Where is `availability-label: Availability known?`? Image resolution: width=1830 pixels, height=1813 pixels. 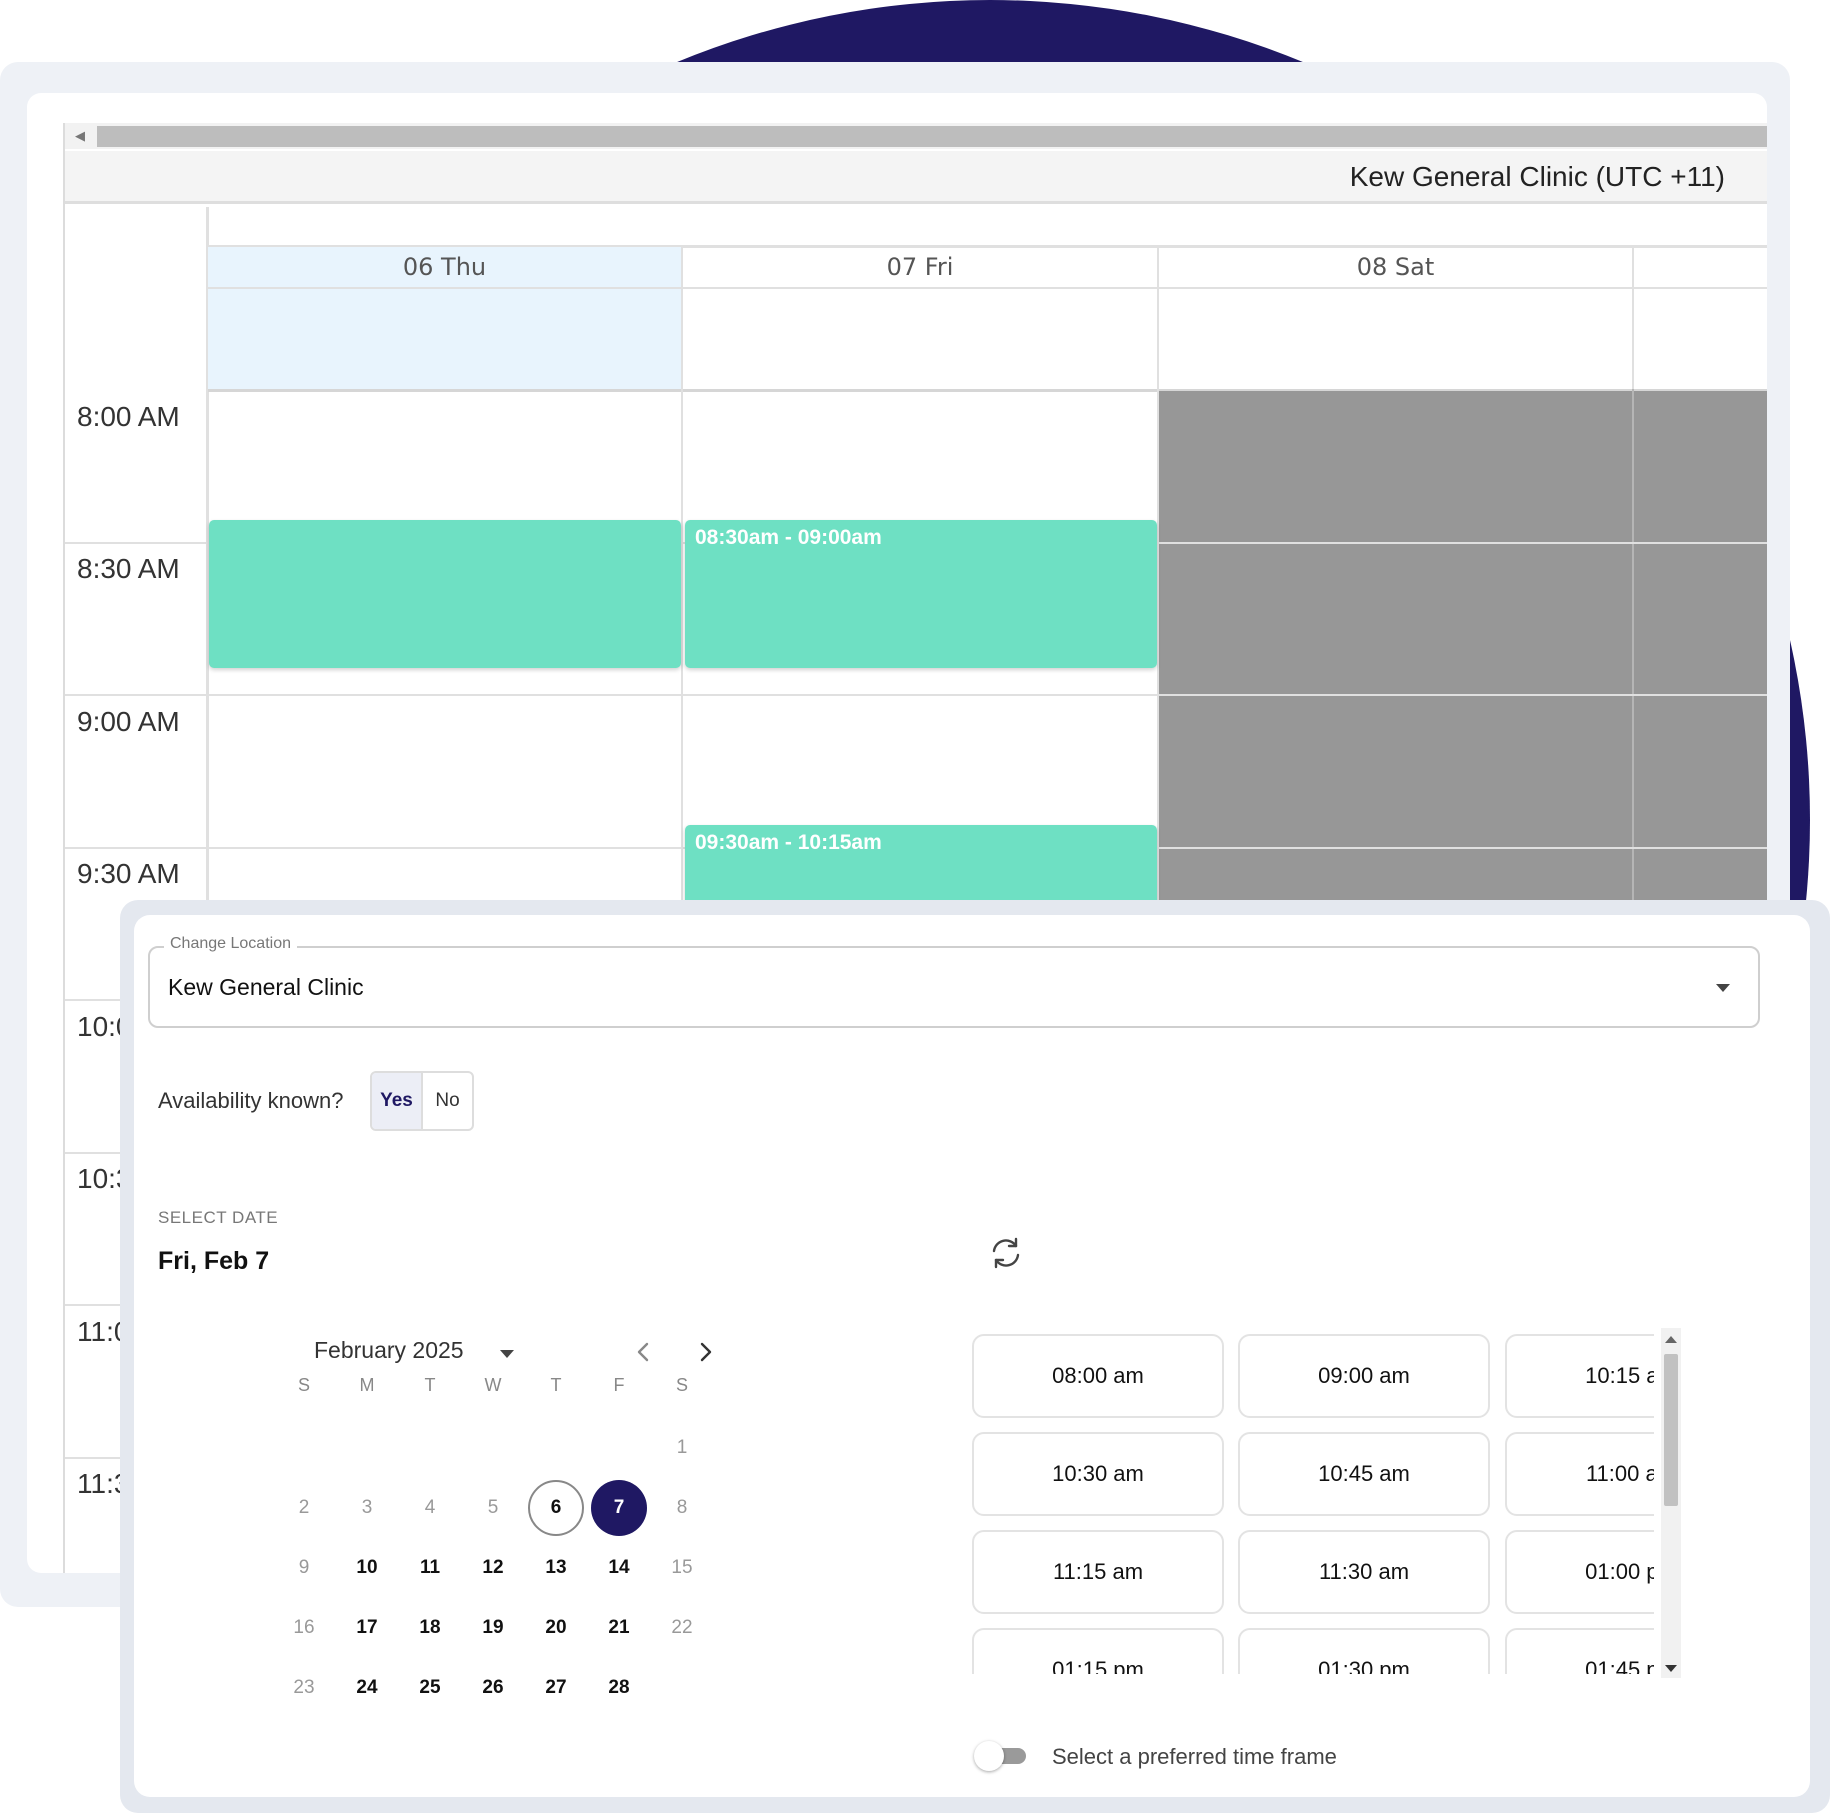
availability-label: Availability known? is located at coordinates (251, 1100).